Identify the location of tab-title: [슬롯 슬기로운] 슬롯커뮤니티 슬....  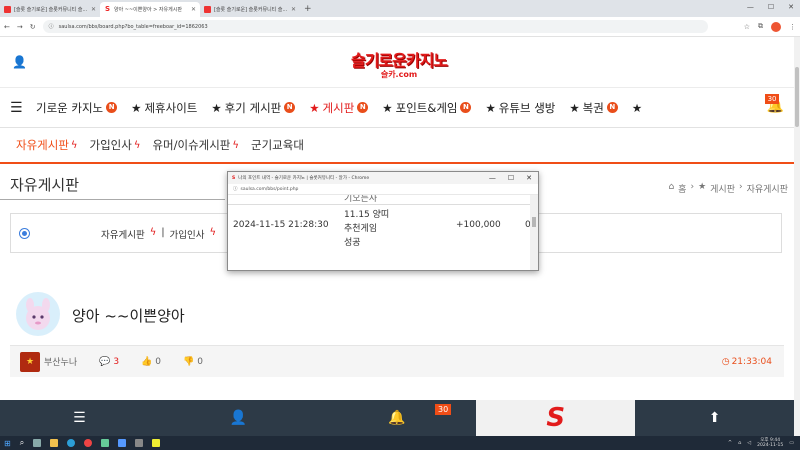
(251, 10).